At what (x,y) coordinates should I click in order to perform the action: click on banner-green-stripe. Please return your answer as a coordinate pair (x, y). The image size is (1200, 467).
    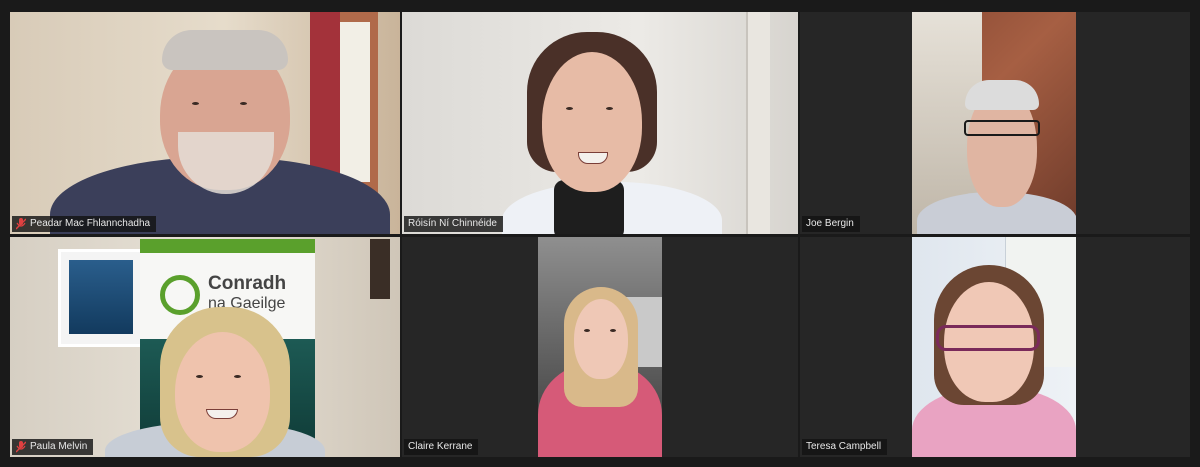
    Looking at the image, I should click on (227, 246).